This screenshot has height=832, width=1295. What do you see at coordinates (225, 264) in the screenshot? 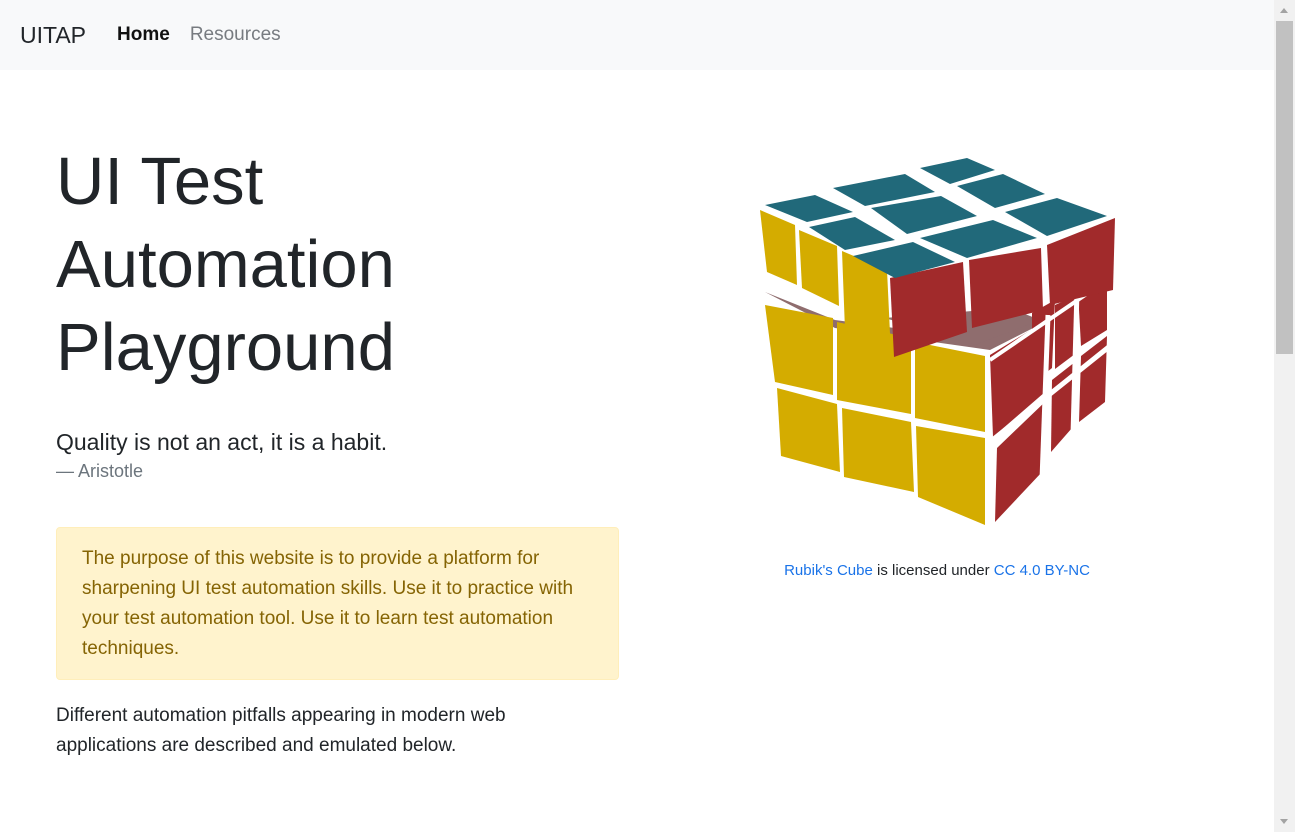
I see `page-title: UI Test Automation Playground` at bounding box center [225, 264].